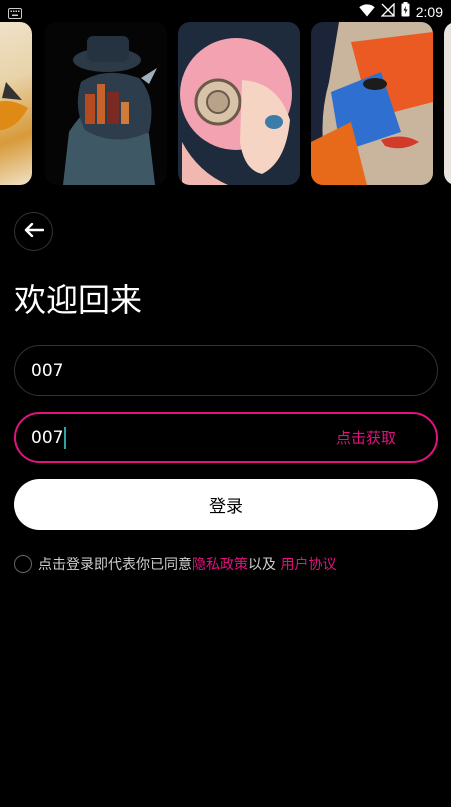 This screenshot has height=807, width=451. I want to click on back-button, so click(33, 231).